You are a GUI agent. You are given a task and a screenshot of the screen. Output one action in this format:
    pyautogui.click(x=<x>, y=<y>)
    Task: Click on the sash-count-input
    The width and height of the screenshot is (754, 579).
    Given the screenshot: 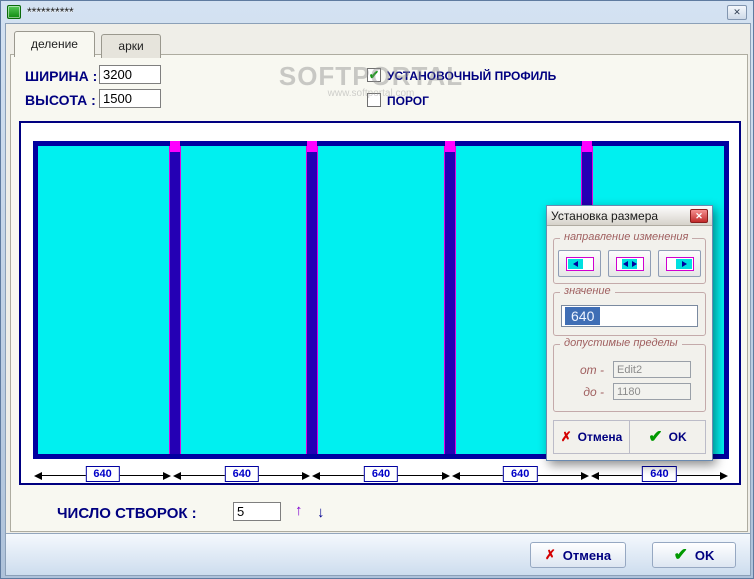 What is the action you would take?
    pyautogui.click(x=257, y=511)
    